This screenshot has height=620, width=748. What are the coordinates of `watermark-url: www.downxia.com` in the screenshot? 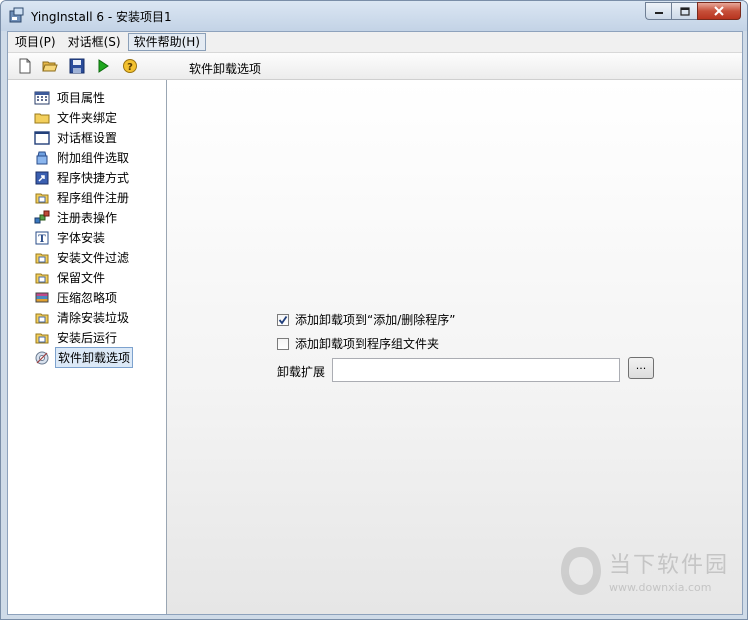 It's located at (660, 587).